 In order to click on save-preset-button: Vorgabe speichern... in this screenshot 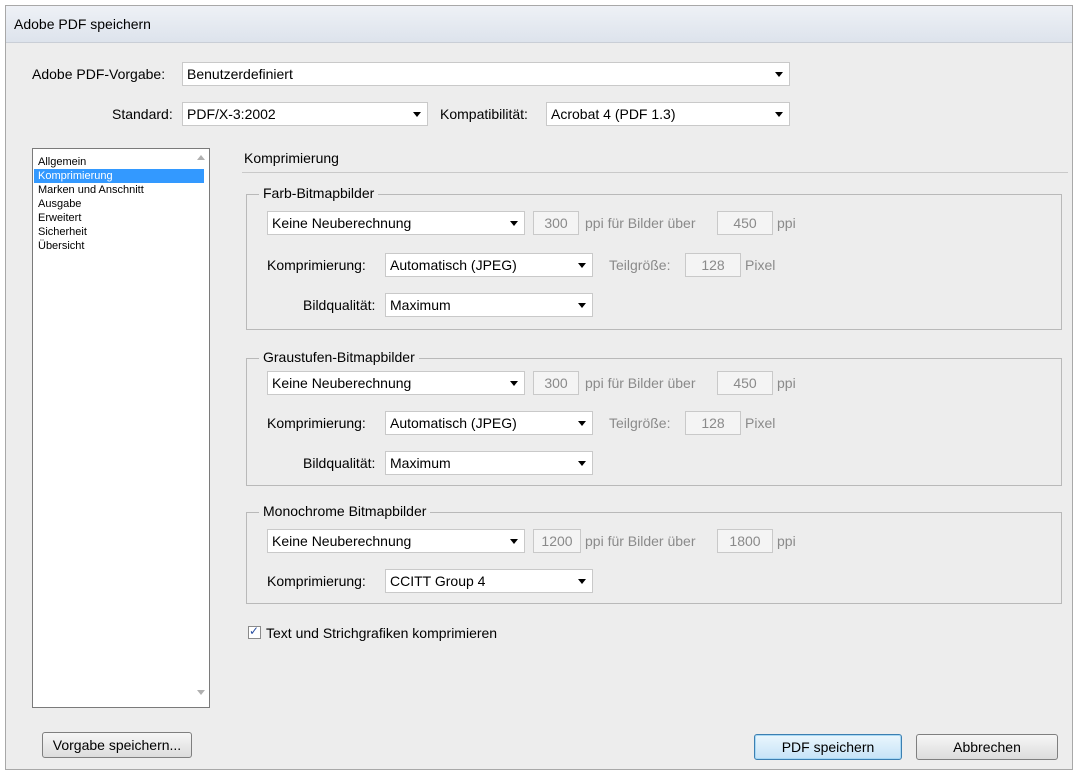, I will do `click(117, 745)`.